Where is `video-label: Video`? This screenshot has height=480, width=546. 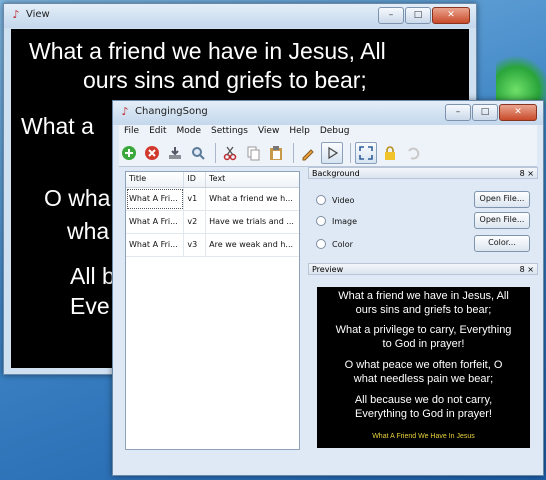
video-label: Video is located at coordinates (343, 200).